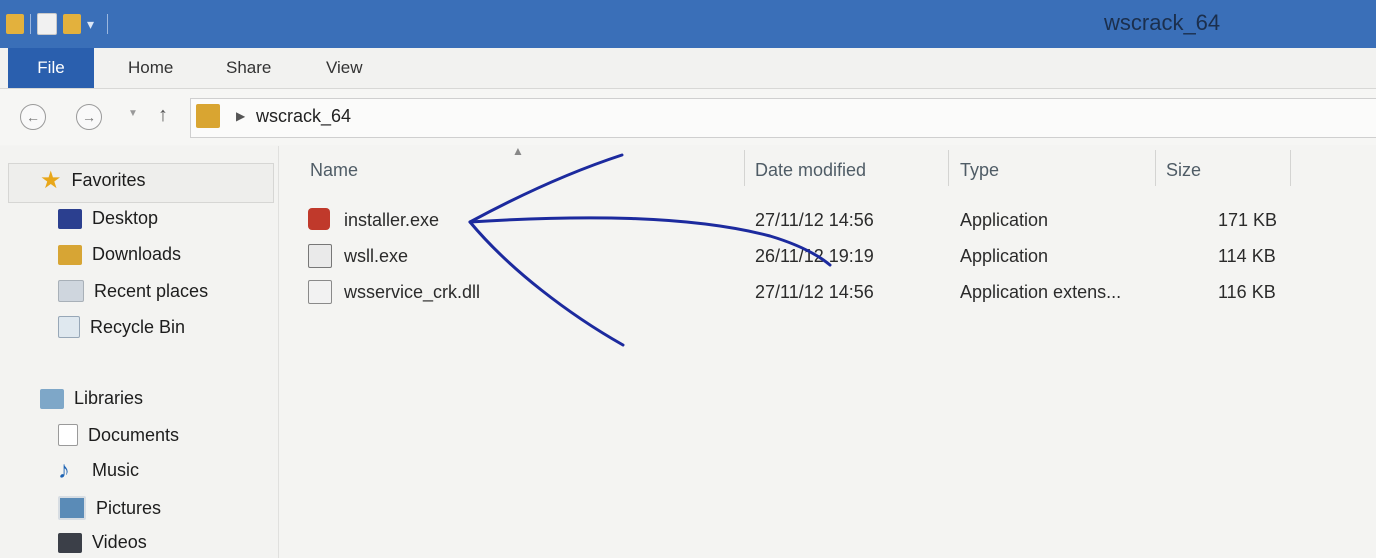  What do you see at coordinates (69, 327) in the screenshot?
I see `recycle-bin-icon` at bounding box center [69, 327].